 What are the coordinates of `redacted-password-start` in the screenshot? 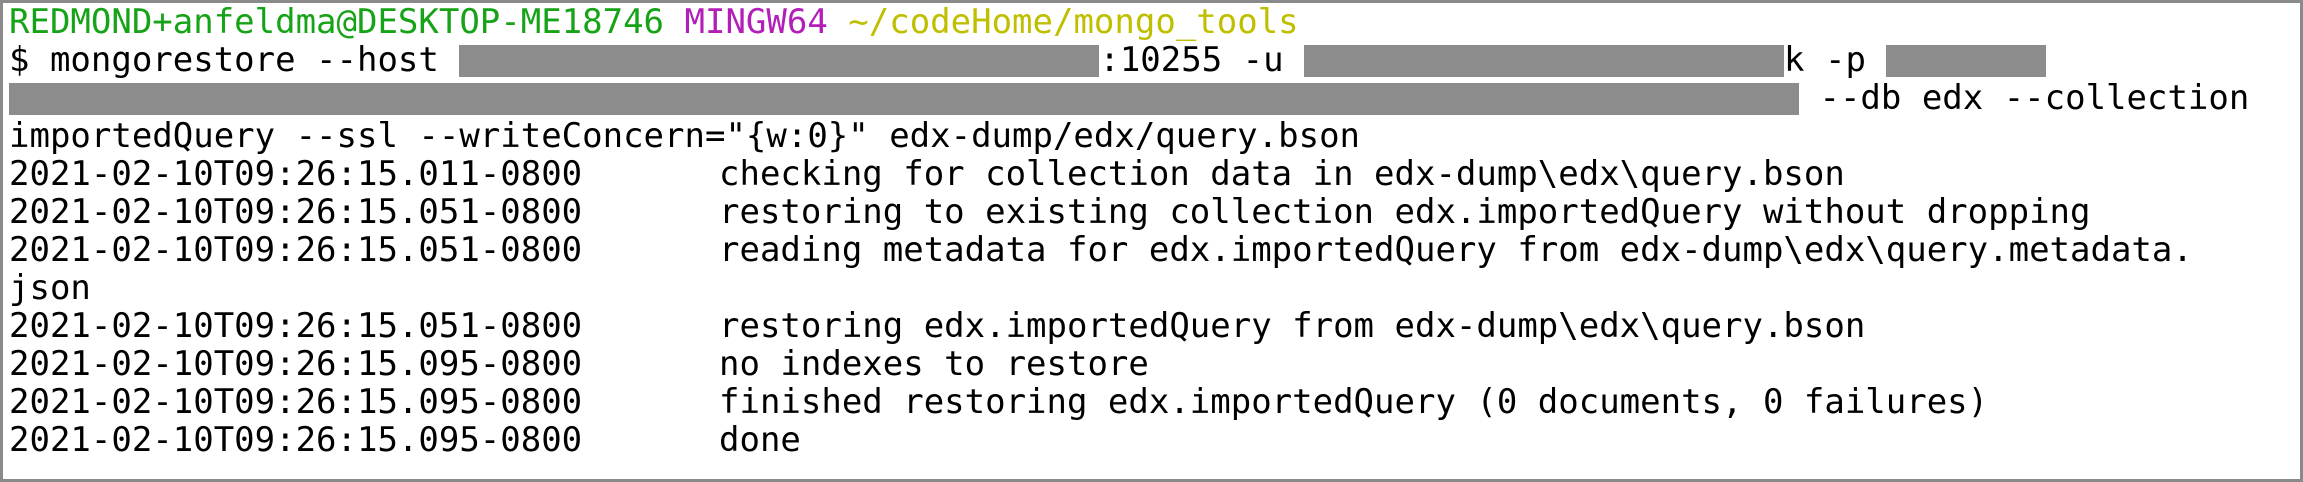 It's located at (1966, 61).